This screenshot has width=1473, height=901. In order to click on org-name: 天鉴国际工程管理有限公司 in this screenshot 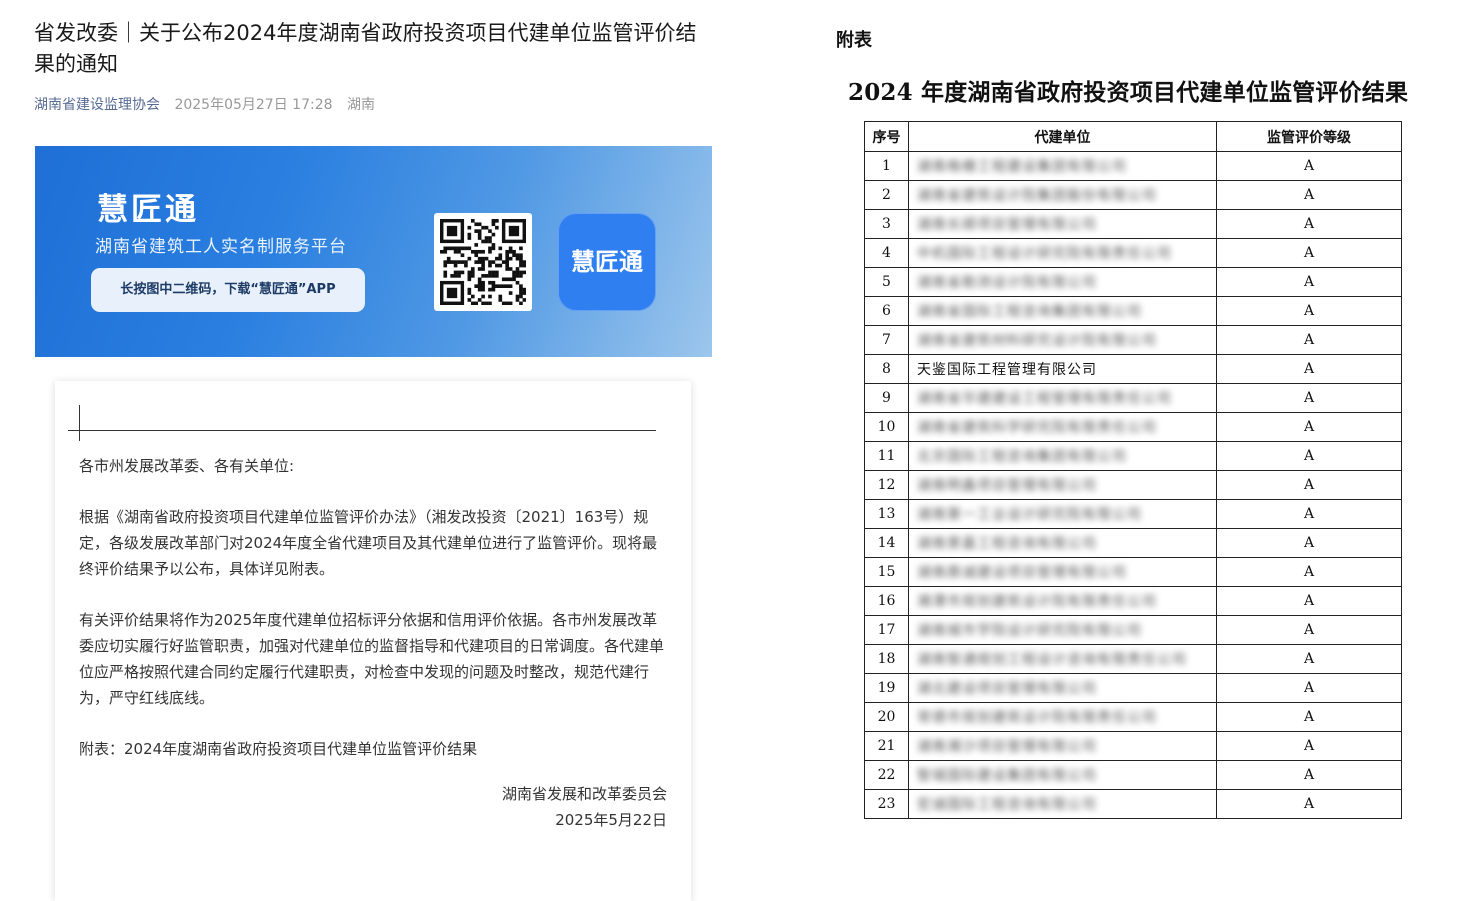, I will do `click(1007, 370)`.